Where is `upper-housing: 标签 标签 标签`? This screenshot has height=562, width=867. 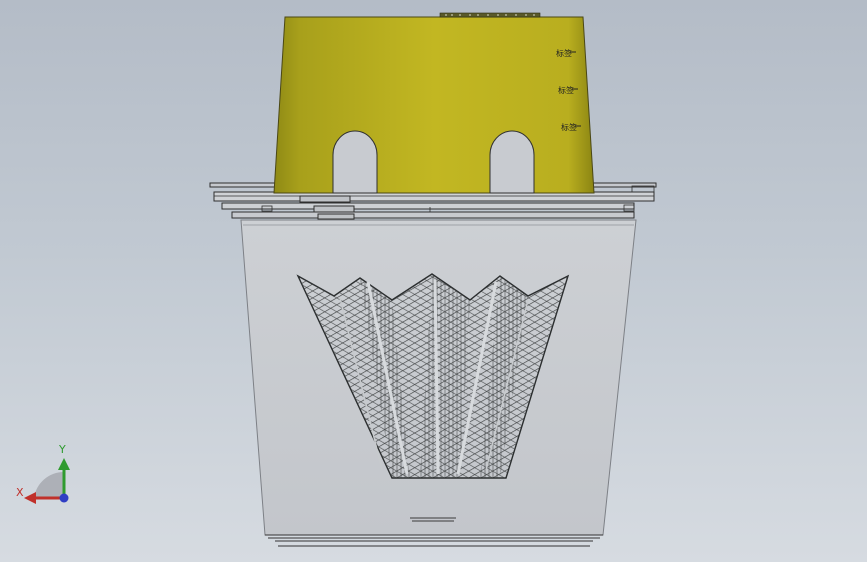 upper-housing: 标签 标签 标签 is located at coordinates (434, 103).